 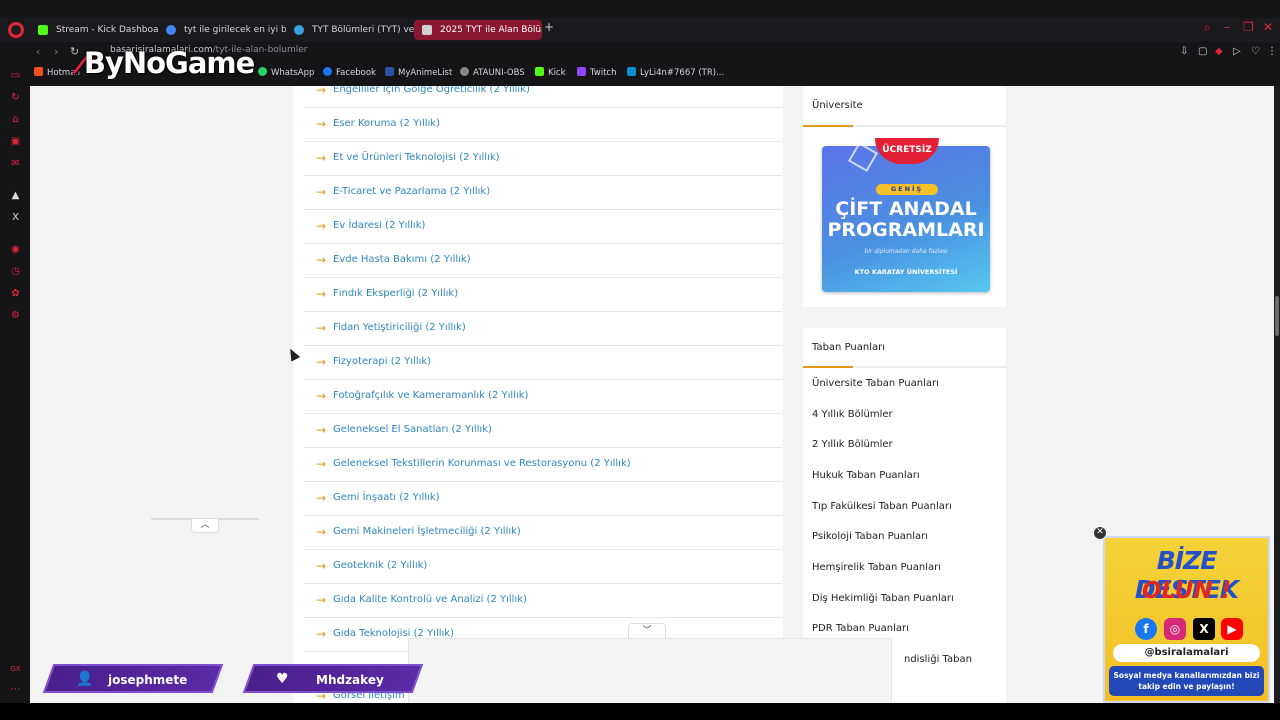 What do you see at coordinates (543, 193) in the screenshot?
I see `list-item: → E-Ticaret ve Pazarlama (2 Yıllık)` at bounding box center [543, 193].